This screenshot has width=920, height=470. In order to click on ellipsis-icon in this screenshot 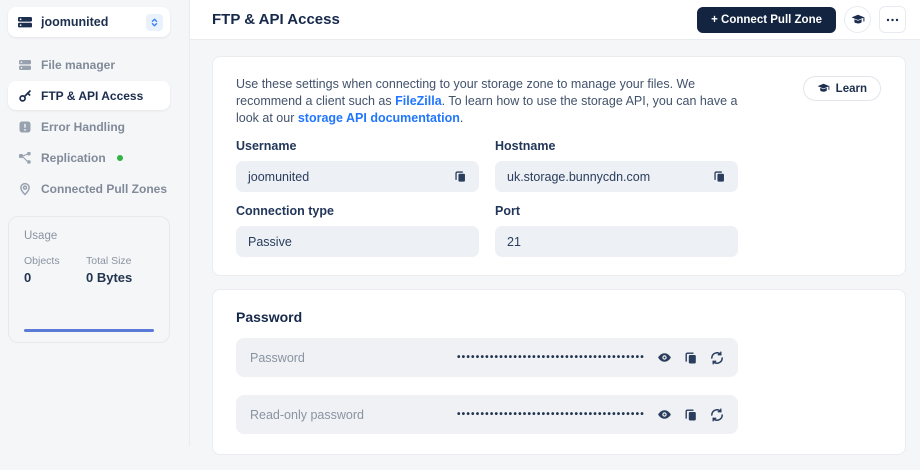, I will do `click(892, 20)`.